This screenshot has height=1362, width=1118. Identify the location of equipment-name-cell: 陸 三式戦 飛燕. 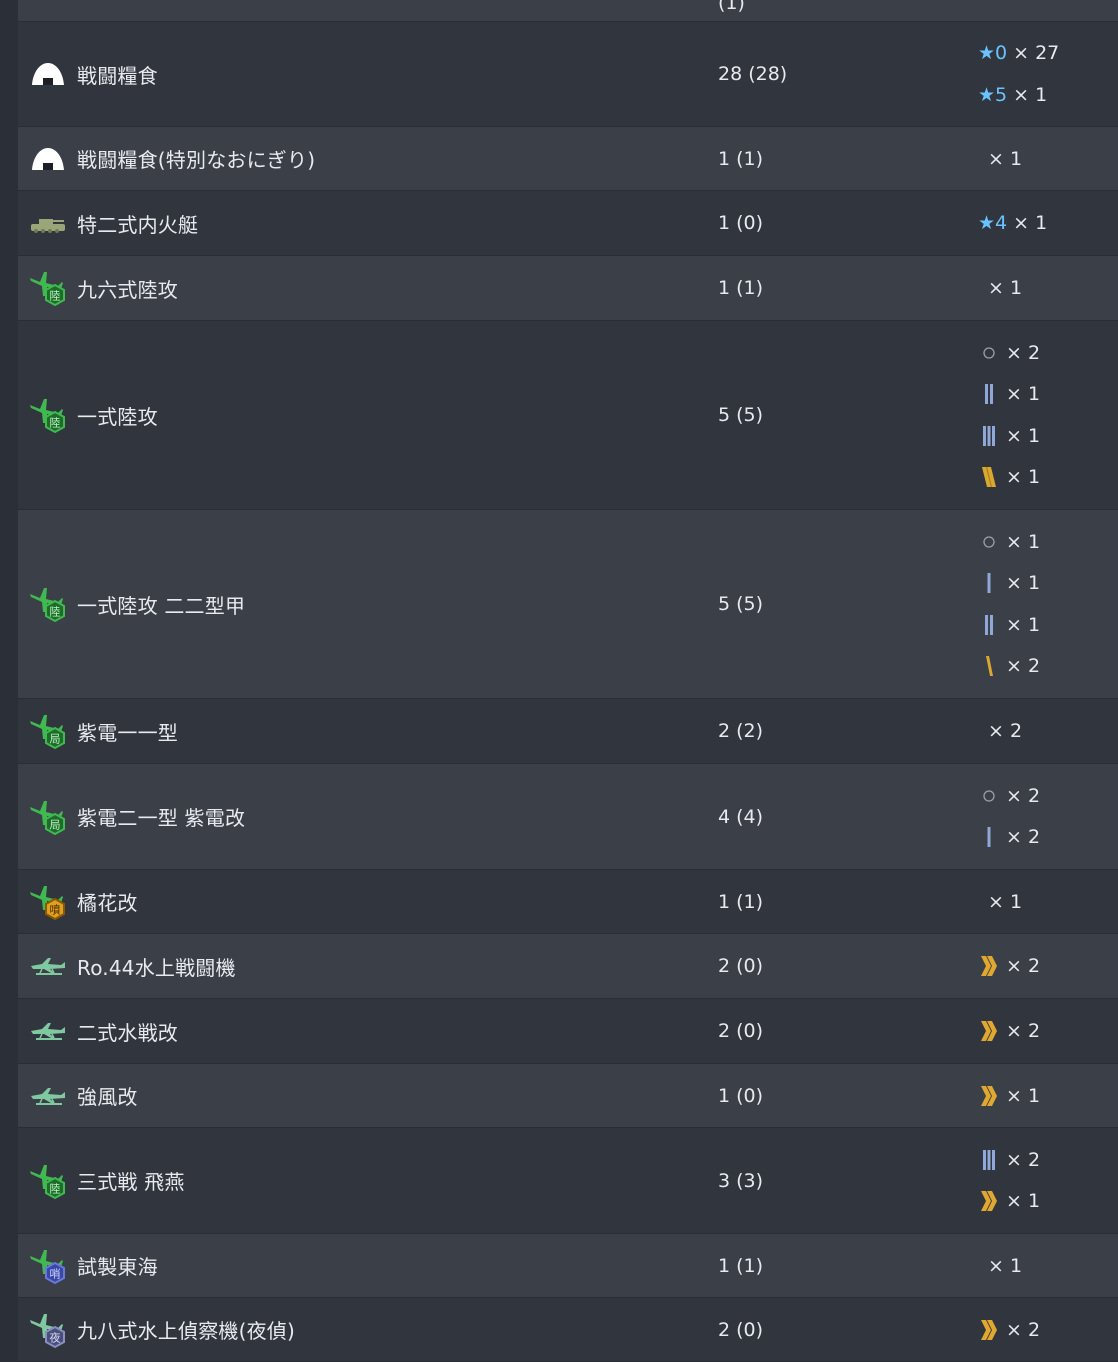
(106, 1180).